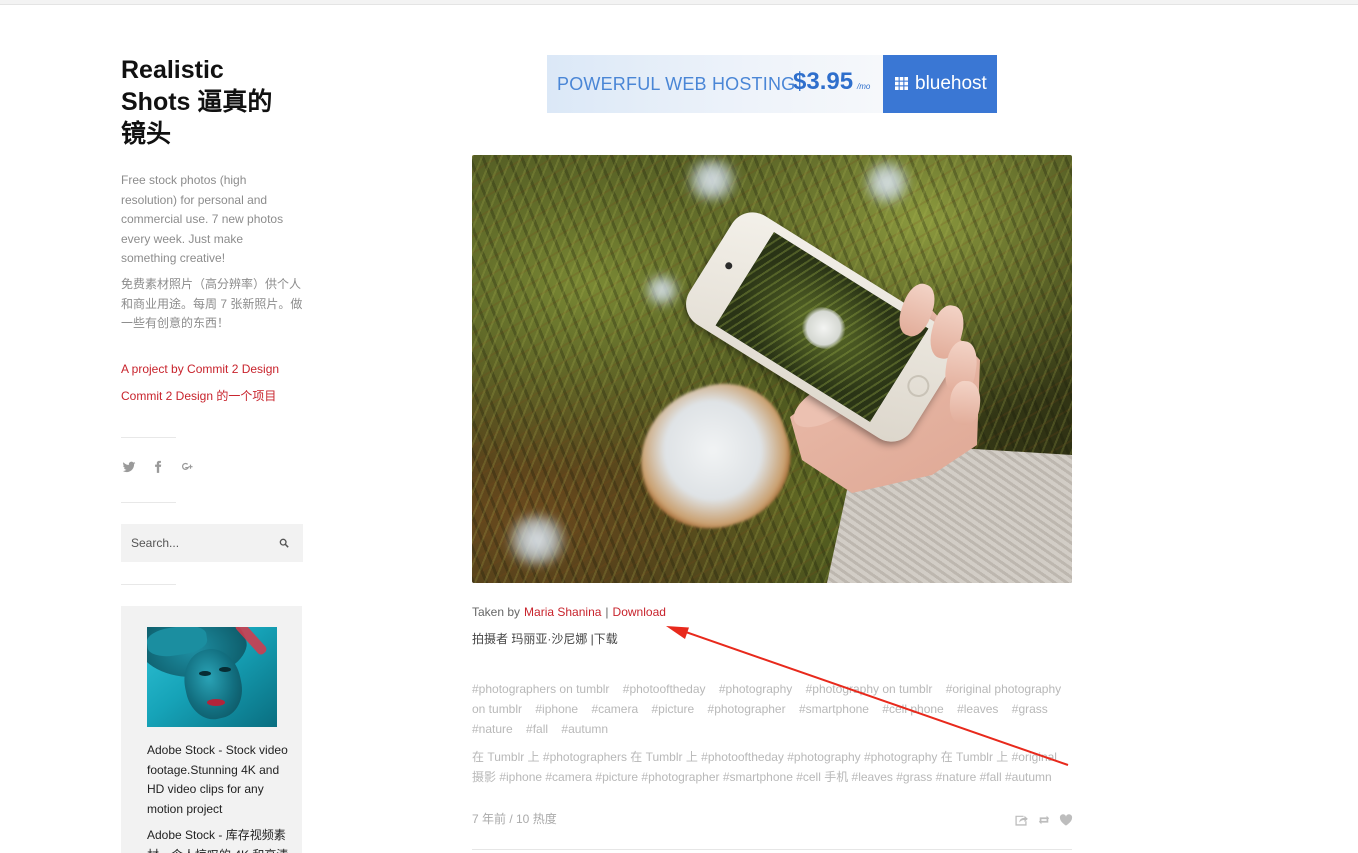  What do you see at coordinates (514, 819) in the screenshot?
I see `post-meta: 7 年前 / 10 热度` at bounding box center [514, 819].